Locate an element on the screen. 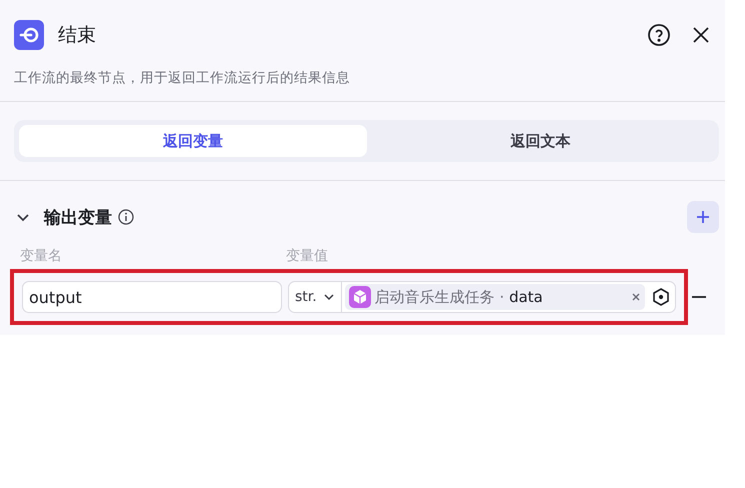 The width and height of the screenshot is (745, 488). plus-icon is located at coordinates (703, 217).